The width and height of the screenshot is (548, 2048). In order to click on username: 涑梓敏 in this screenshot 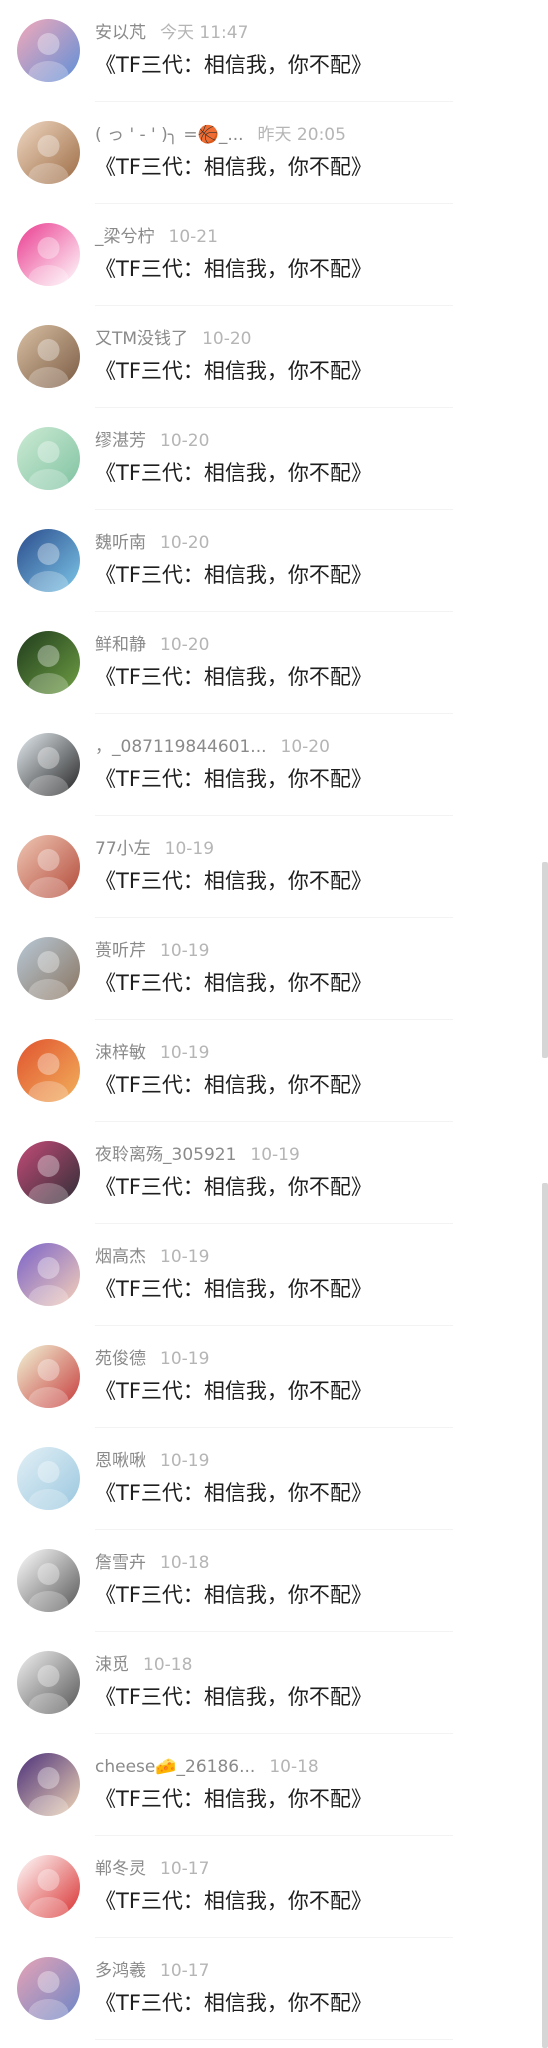, I will do `click(120, 1053)`.